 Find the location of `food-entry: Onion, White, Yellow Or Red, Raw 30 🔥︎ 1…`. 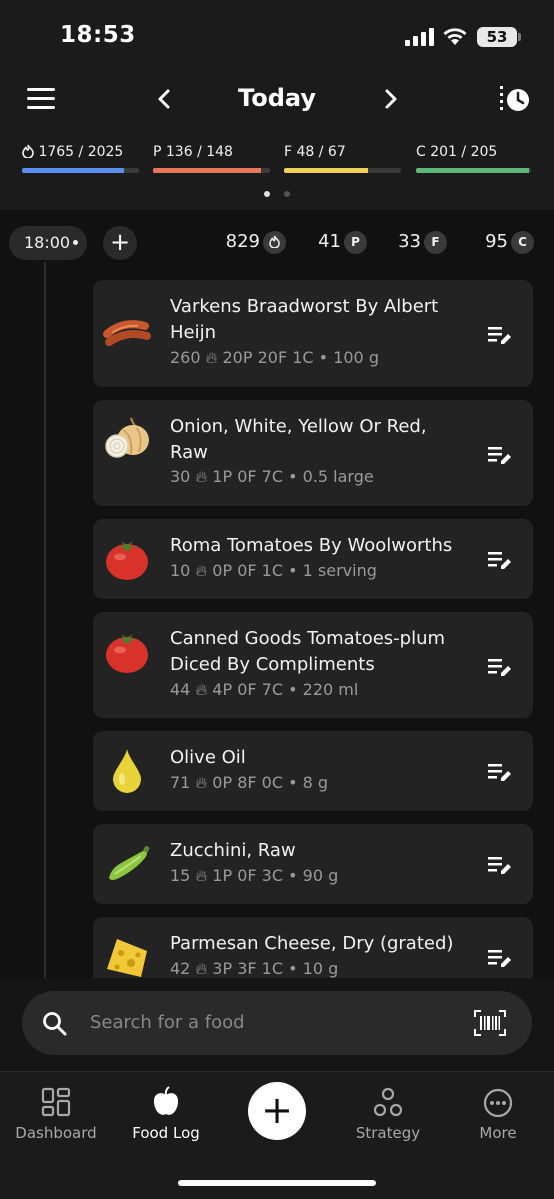

food-entry: Onion, White, Yellow Or Red, Raw 30 🔥︎ 1… is located at coordinates (313, 453).